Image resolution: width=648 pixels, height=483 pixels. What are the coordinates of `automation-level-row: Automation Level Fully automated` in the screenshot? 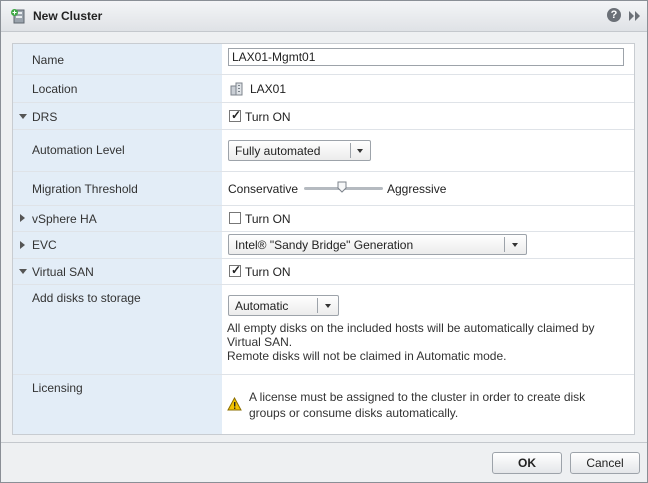 It's located at (323, 151).